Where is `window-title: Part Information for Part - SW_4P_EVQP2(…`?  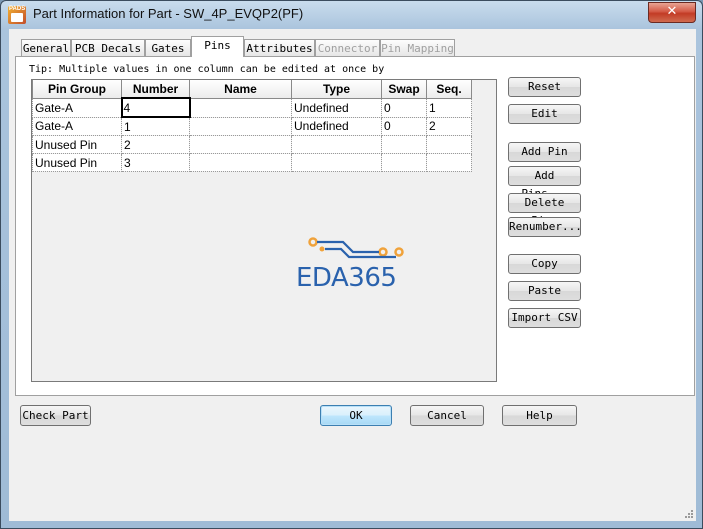
window-title: Part Information for Part - SW_4P_EVQP2(… is located at coordinates (168, 13).